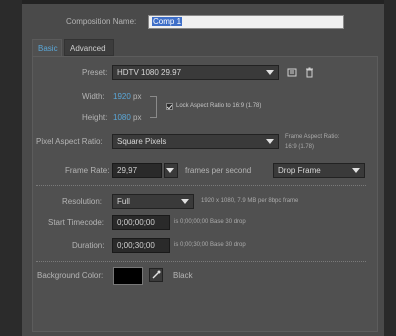 The width and height of the screenshot is (396, 336). What do you see at coordinates (312, 137) in the screenshot?
I see `frame-aspect-label: Frame Aspect Ratio:` at bounding box center [312, 137].